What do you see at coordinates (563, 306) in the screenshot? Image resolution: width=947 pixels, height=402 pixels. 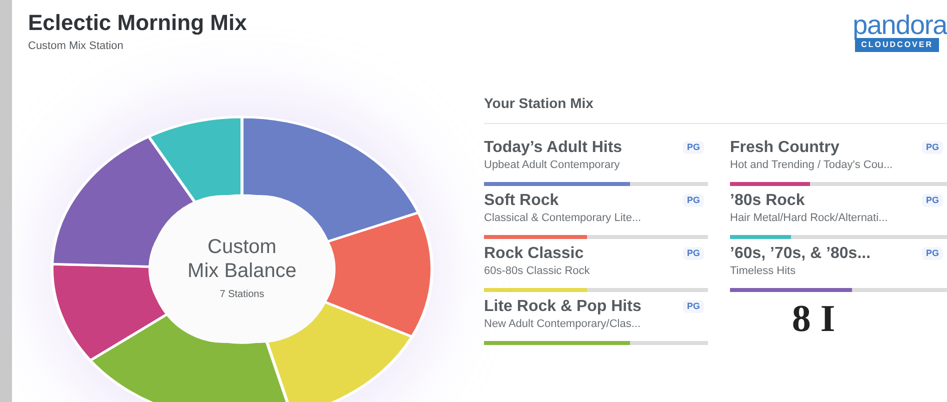 I see `station-name: Lite Rock & Pop Hits` at bounding box center [563, 306].